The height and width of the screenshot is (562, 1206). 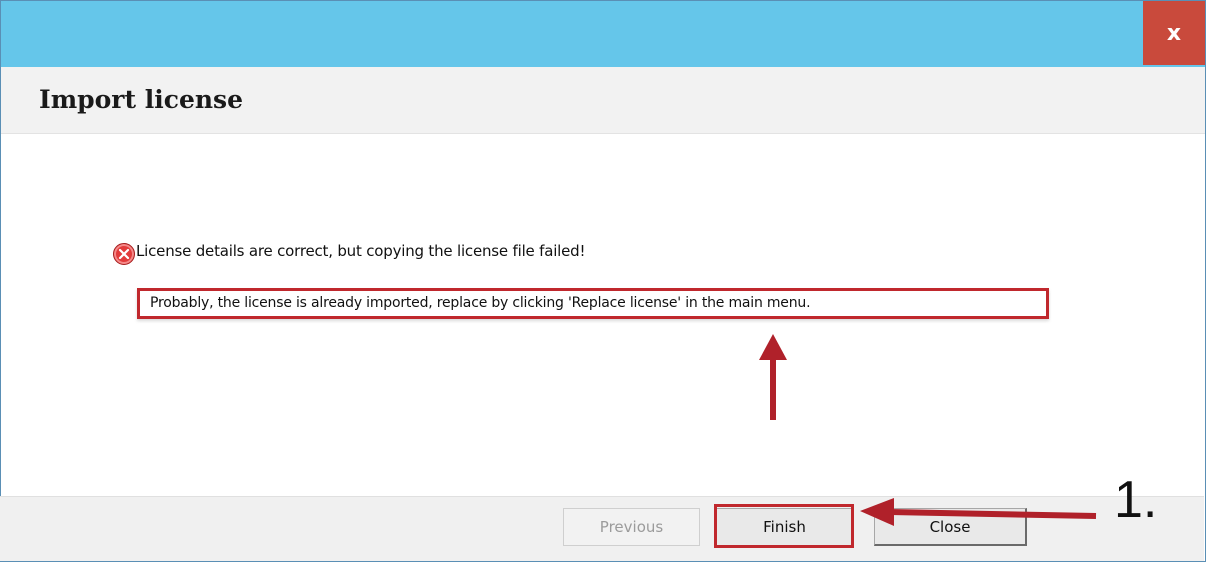 I want to click on step-number-label: 1., so click(x=1136, y=500).